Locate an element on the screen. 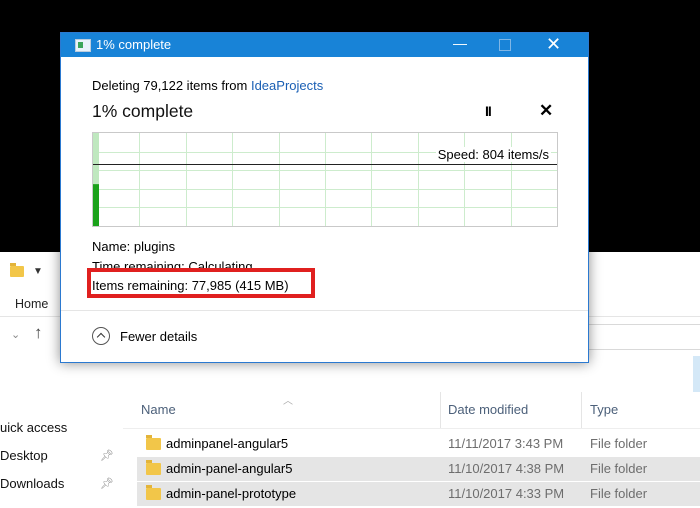  source-folder-link: IdeaProjects is located at coordinates (287, 85).